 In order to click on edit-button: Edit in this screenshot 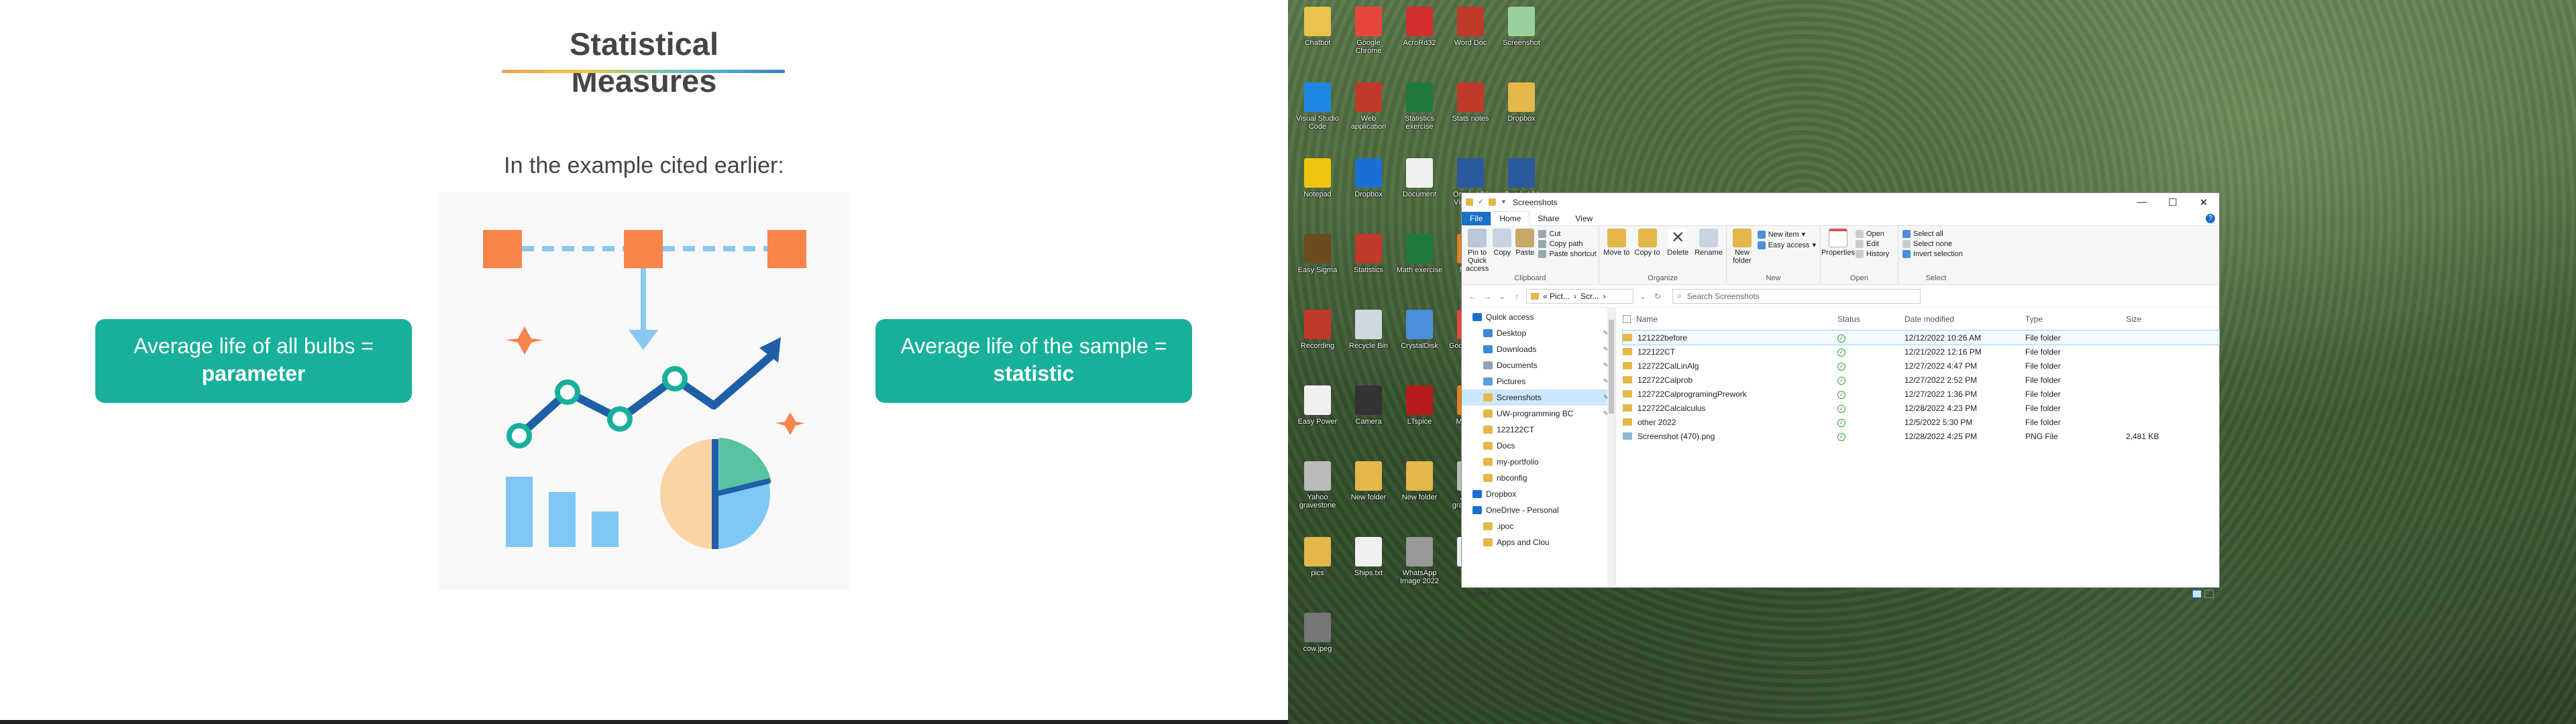, I will do `click(1872, 244)`.